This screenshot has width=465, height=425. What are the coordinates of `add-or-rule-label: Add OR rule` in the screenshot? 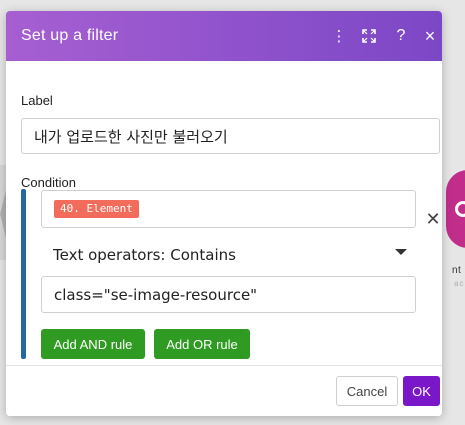 It's located at (202, 344).